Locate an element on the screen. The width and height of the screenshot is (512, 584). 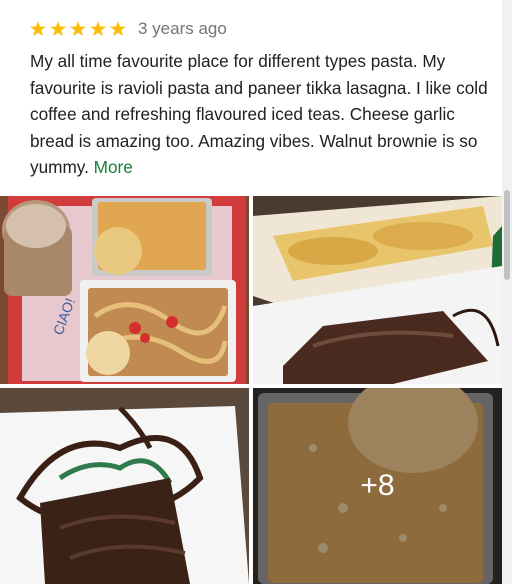
more-photos-count: +8 is located at coordinates (377, 485).